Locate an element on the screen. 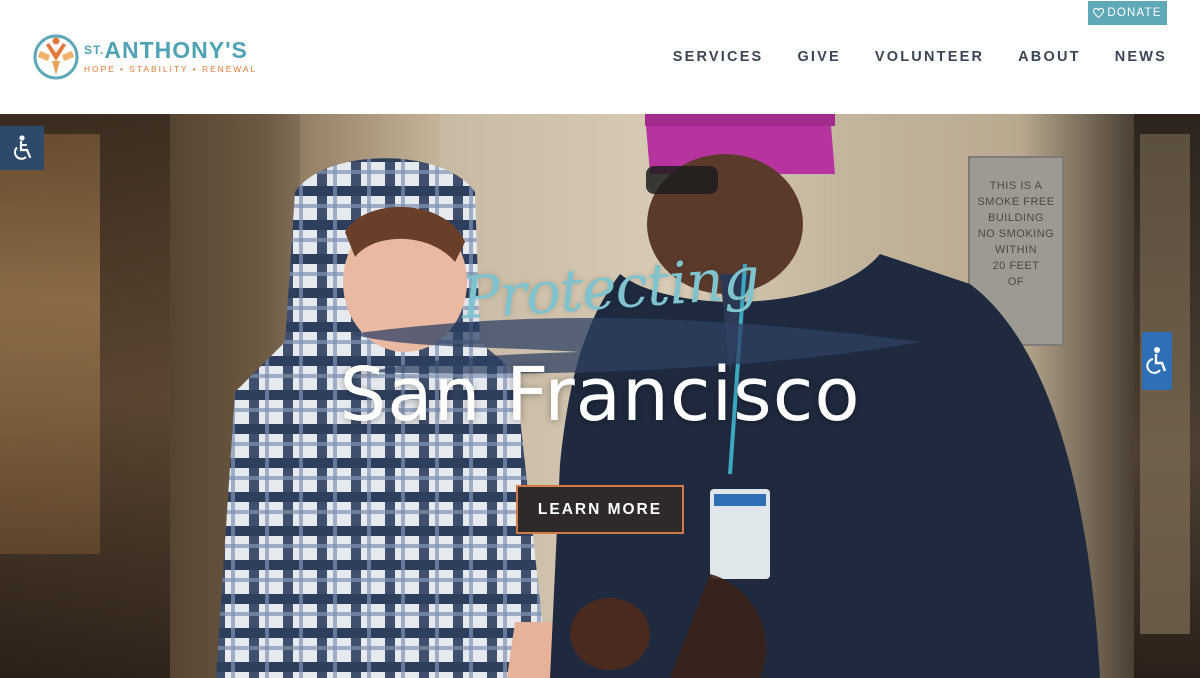 This screenshot has height=678, width=1200. ada-sign-icon is located at coordinates (1157, 361).